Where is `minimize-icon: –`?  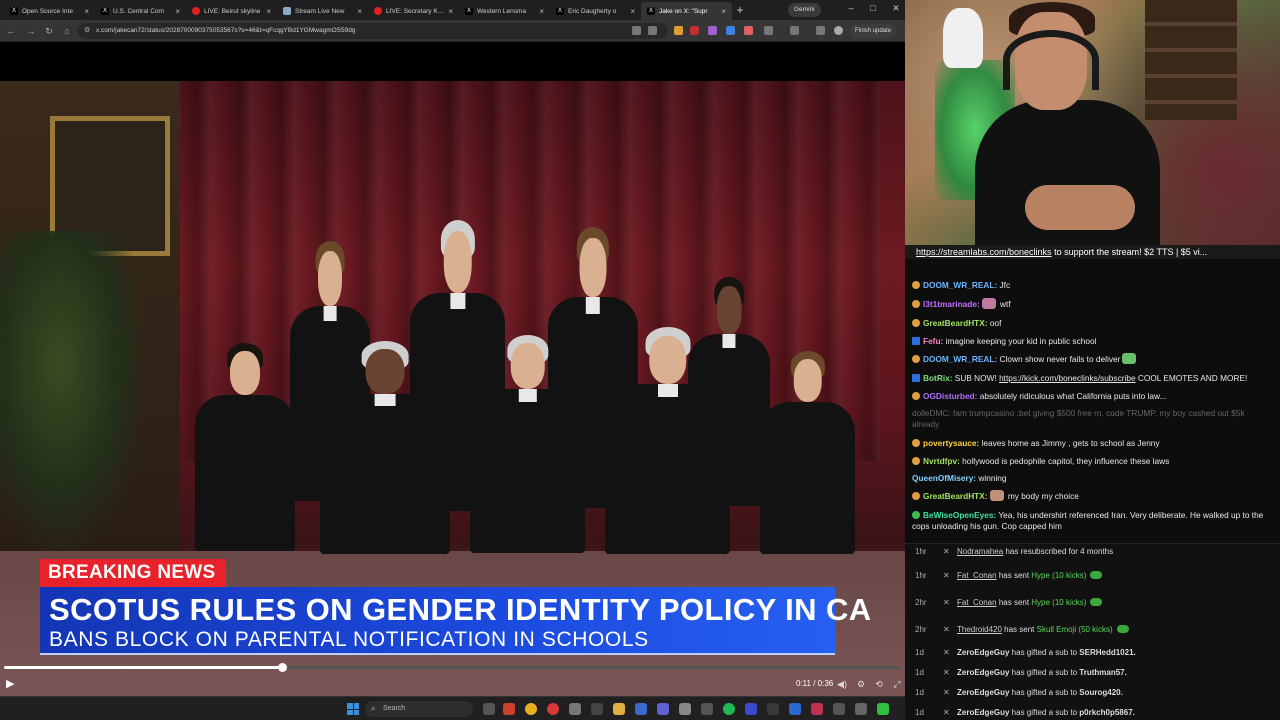 minimize-icon: – is located at coordinates (851, 8).